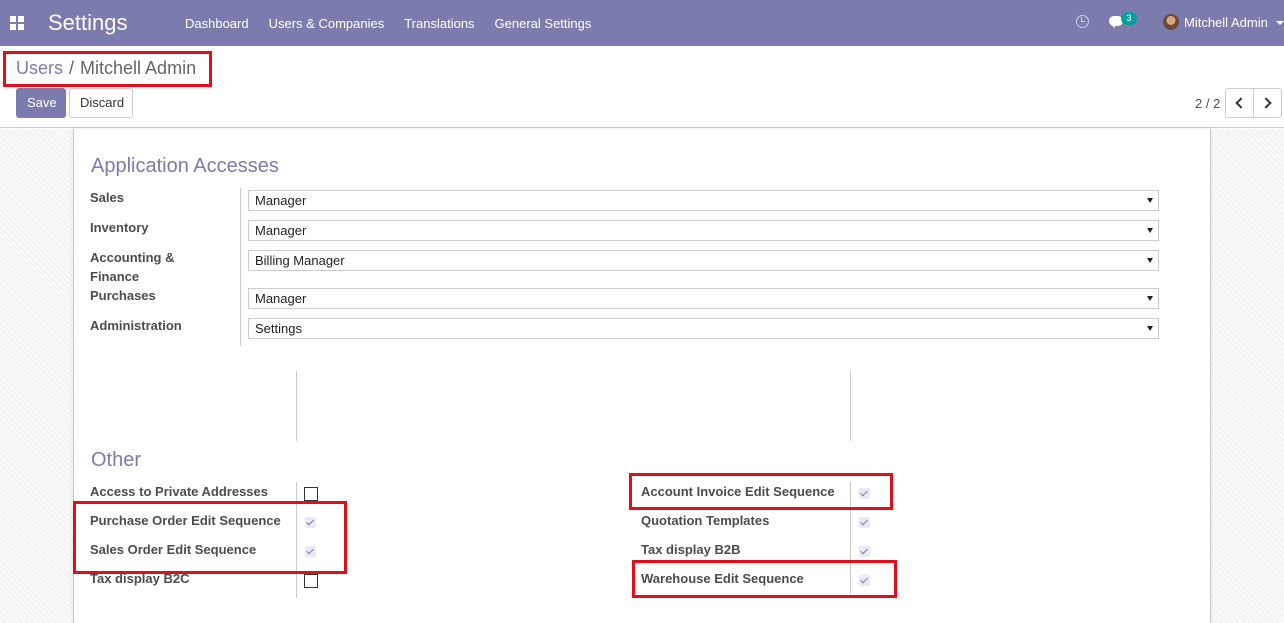  I want to click on access-private-addresses-label: Access to Private Addresses, so click(179, 491).